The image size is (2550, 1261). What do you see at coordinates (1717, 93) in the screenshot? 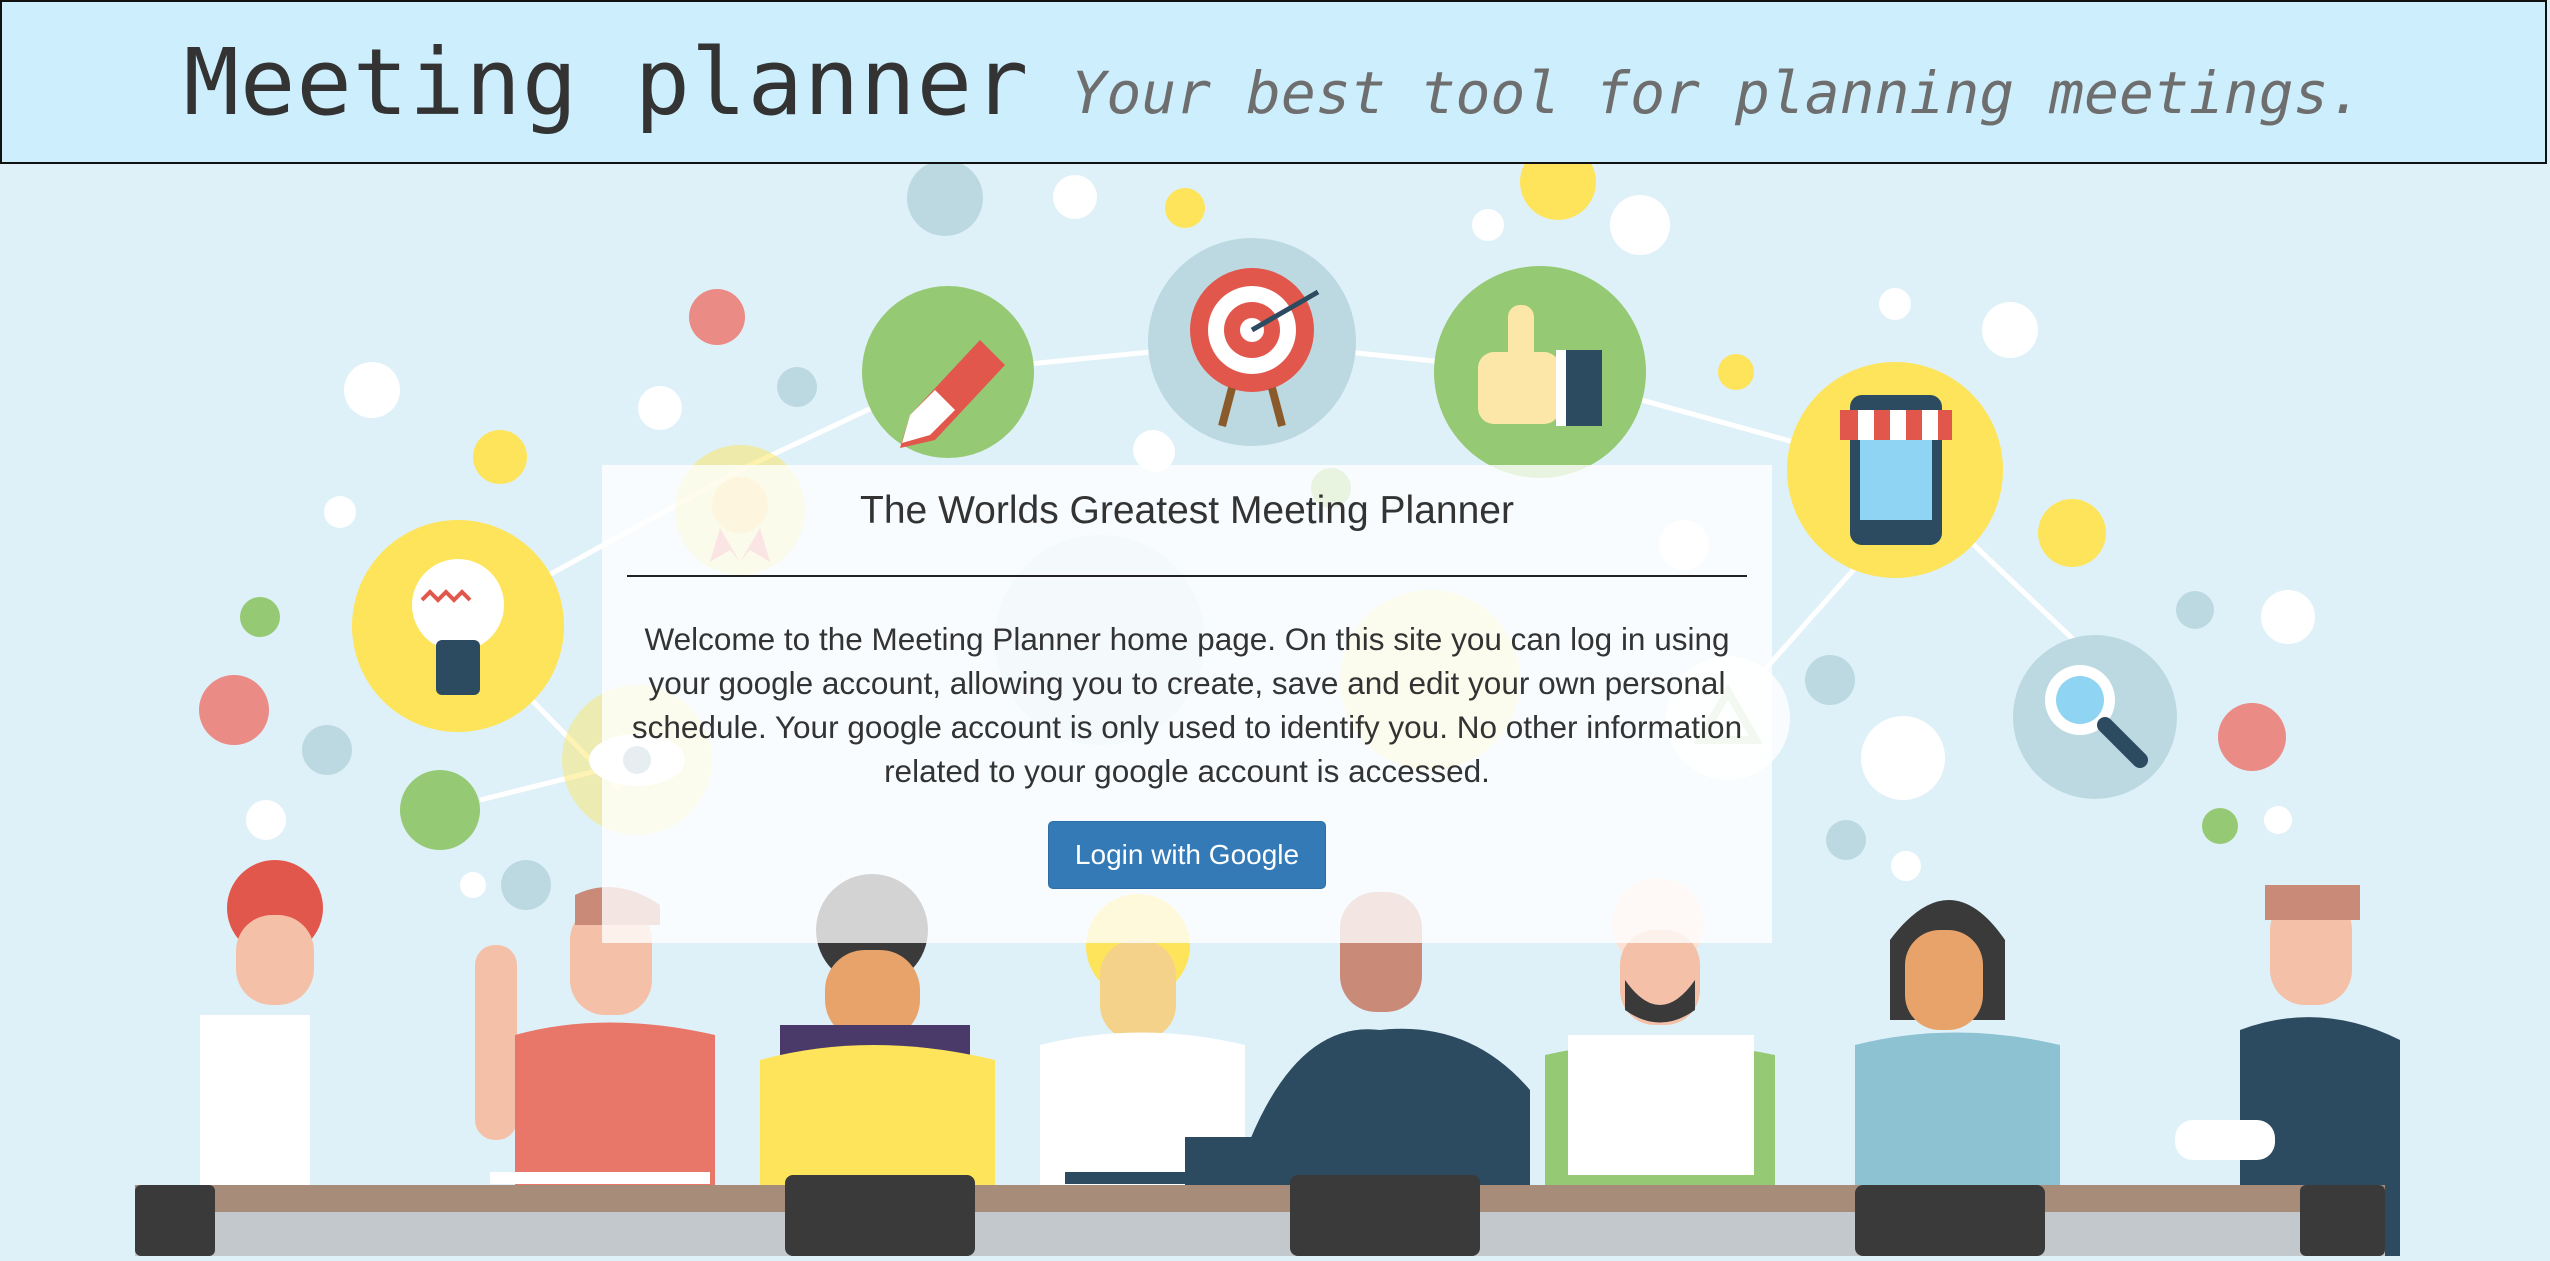
I see `page-subtitle: Your best tool for planning meetings.` at bounding box center [1717, 93].